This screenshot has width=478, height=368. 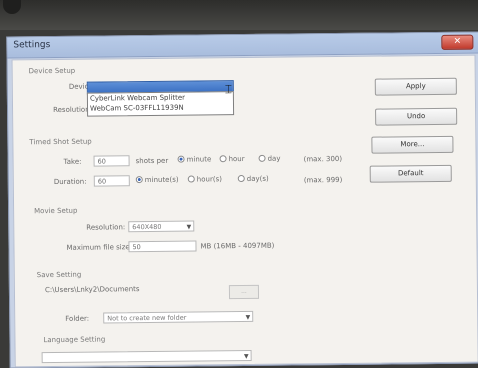 What do you see at coordinates (416, 116) in the screenshot?
I see `undo-button: Undo` at bounding box center [416, 116].